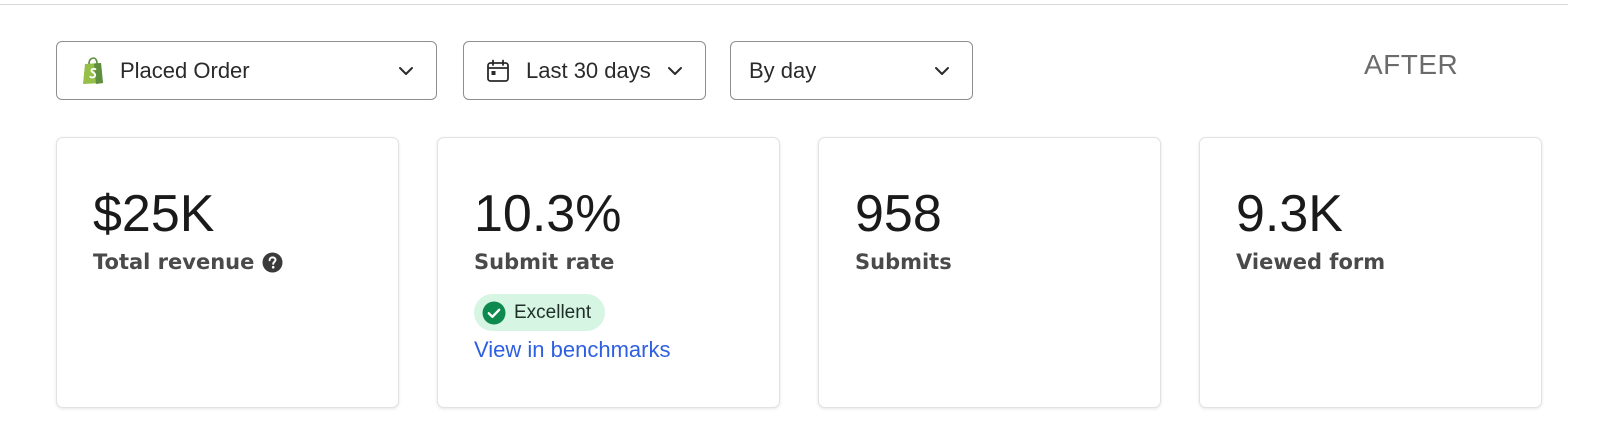 Image resolution: width=1600 pixels, height=442 pixels. I want to click on total-revenue-card: $25K Total revenue, so click(227, 272).